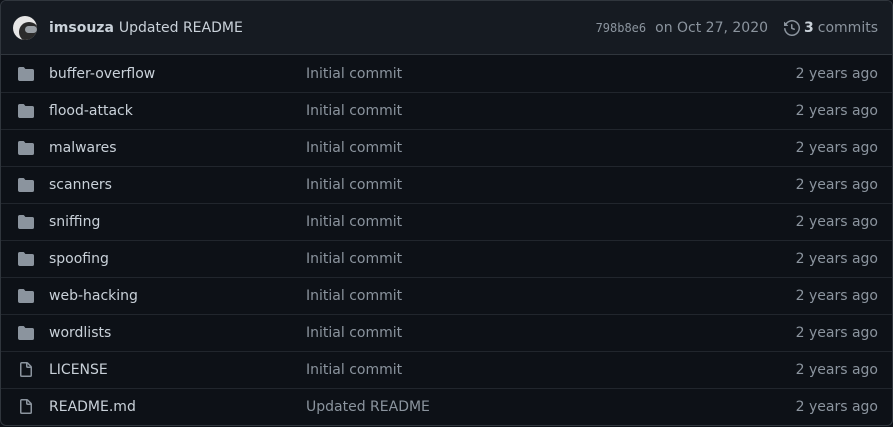  I want to click on file-row: buffer-overflow Initial commit 2 years ago, so click(446, 73).